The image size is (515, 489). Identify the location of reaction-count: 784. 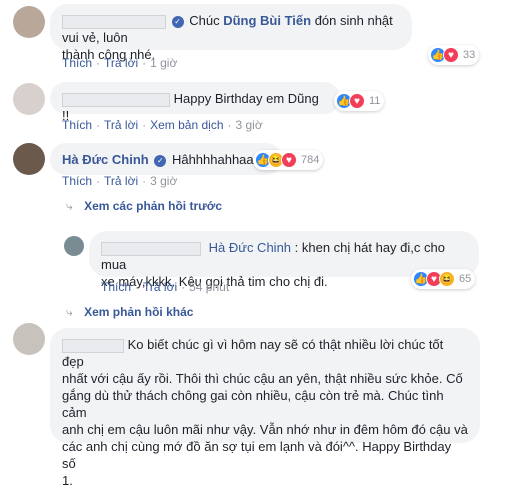
(310, 160).